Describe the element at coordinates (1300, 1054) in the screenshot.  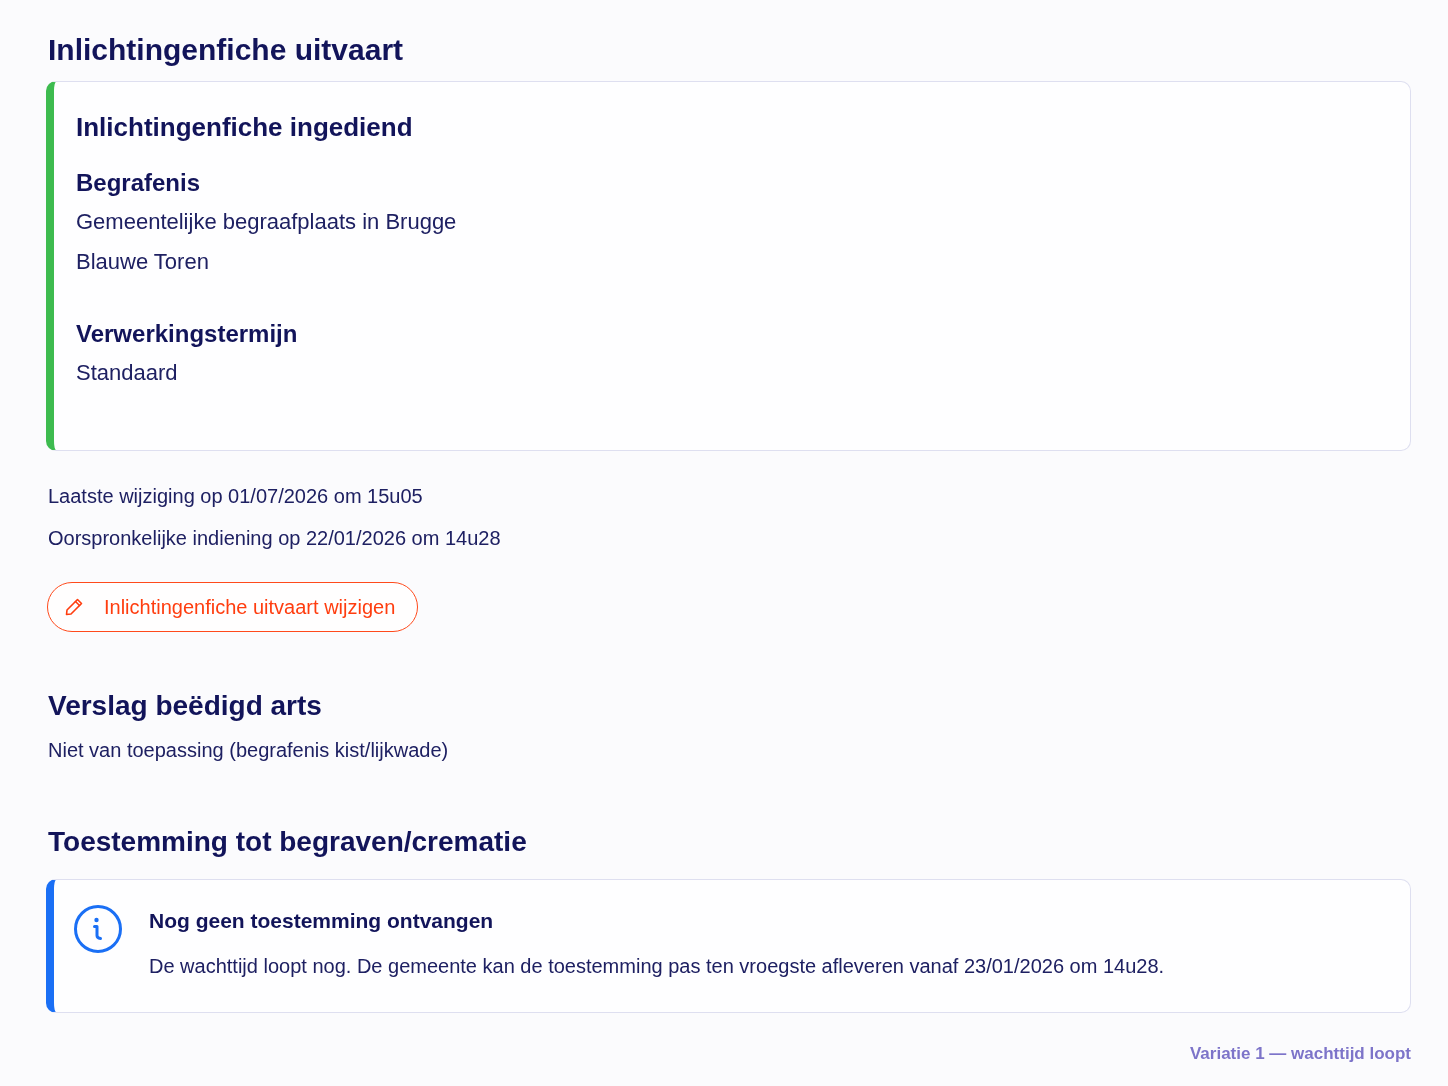
I see `variation-note: Variatie 1 — wachttijd loopt` at that location.